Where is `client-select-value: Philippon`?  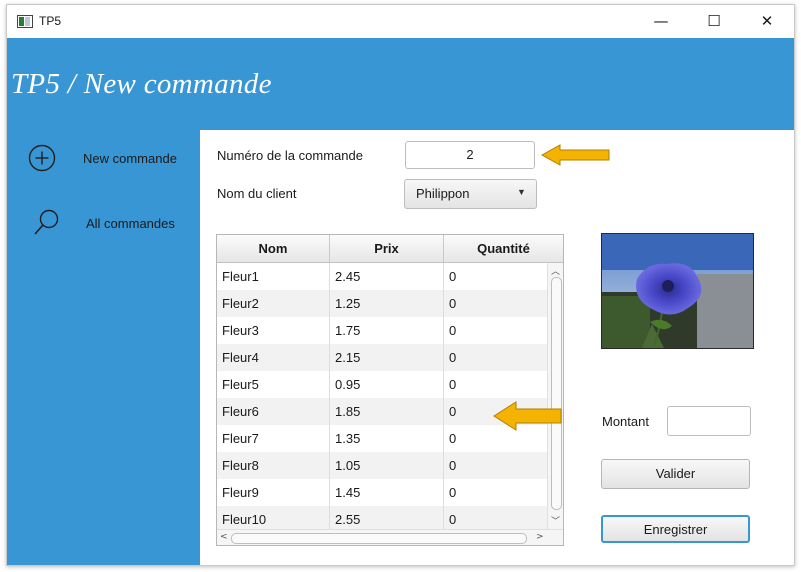 client-select-value: Philippon is located at coordinates (443, 193).